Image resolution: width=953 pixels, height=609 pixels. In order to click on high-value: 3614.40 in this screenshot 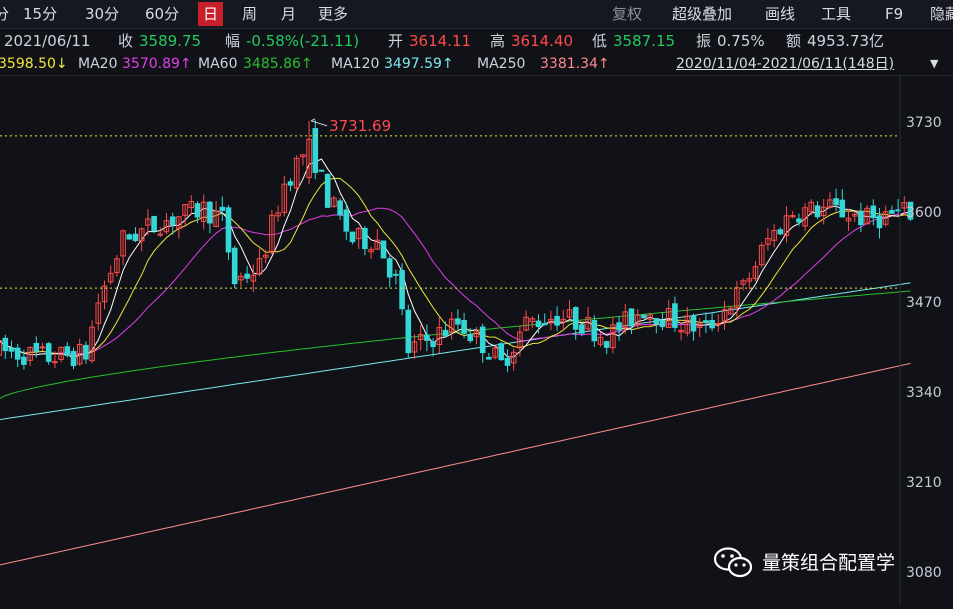, I will do `click(542, 41)`.